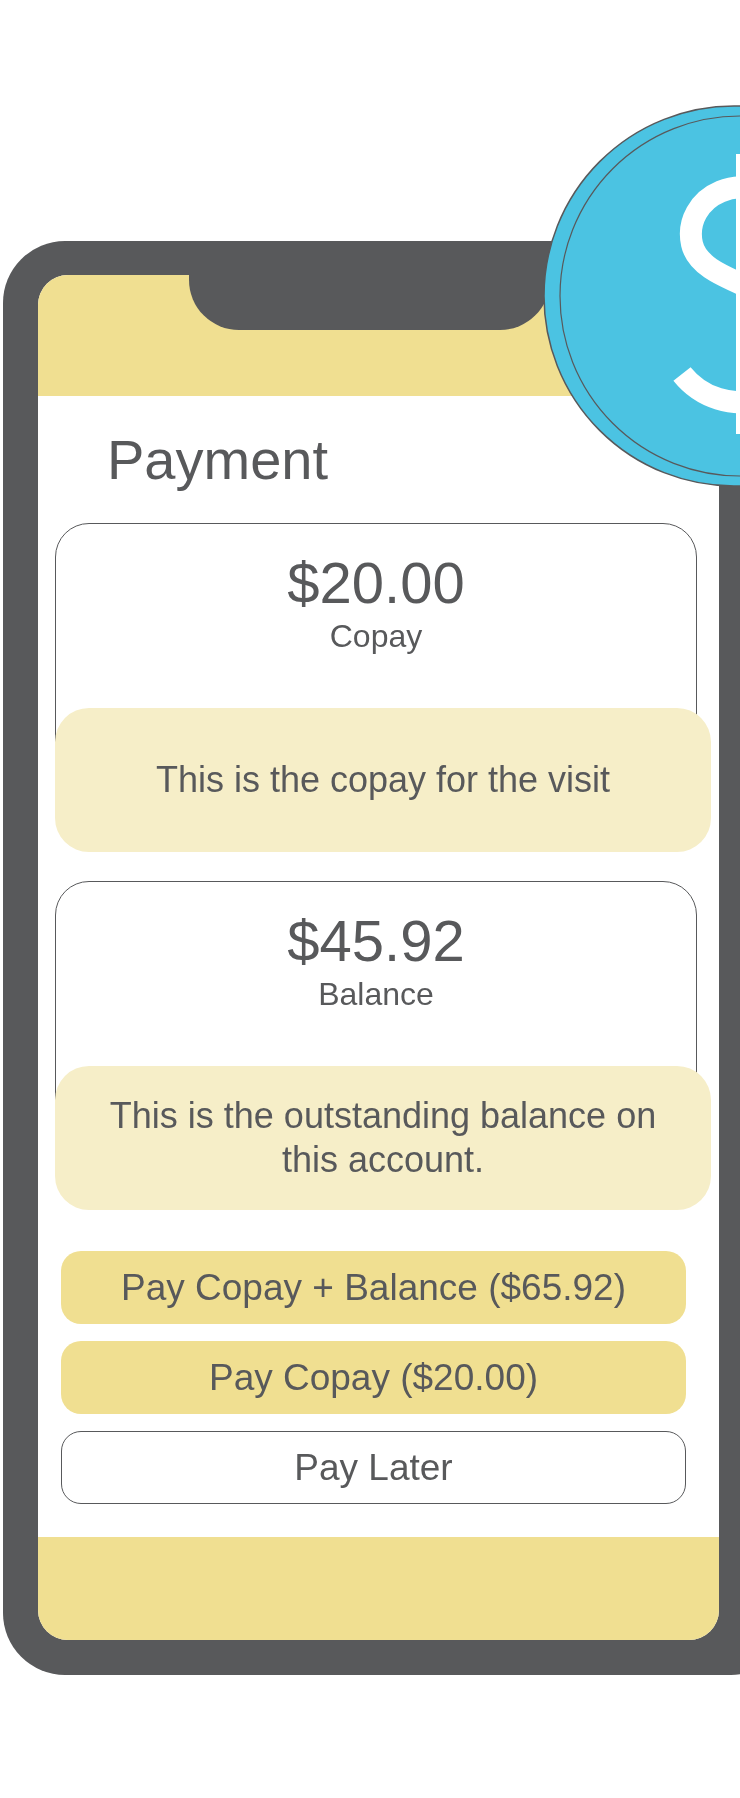 This screenshot has width=740, height=1798. I want to click on amount-text: $20.00, so click(376, 583).